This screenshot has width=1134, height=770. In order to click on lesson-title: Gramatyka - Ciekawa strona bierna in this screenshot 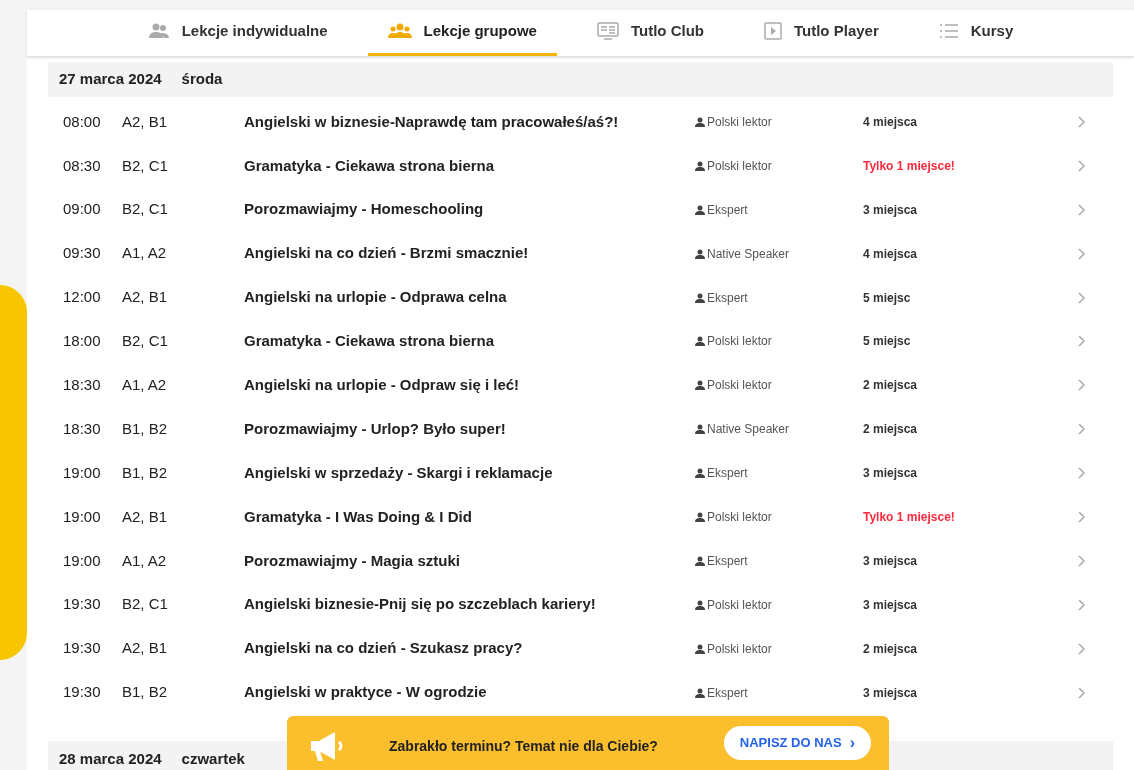, I will do `click(370, 165)`.